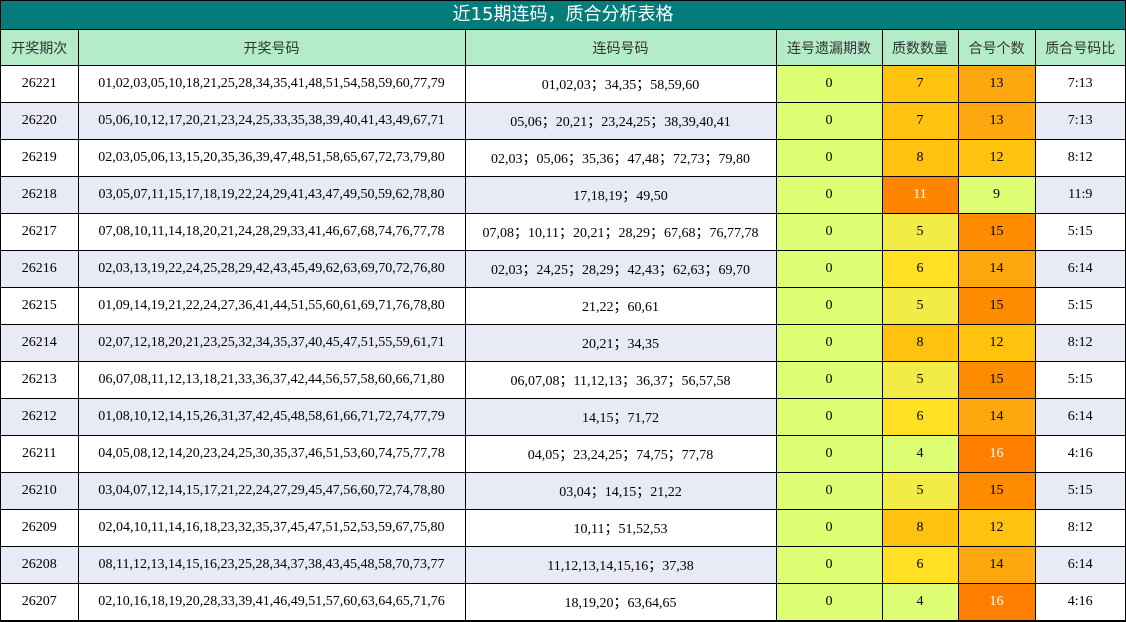 The image size is (1126, 622). Describe the element at coordinates (271, 48) in the screenshot. I see `header-numbers: 开奖号码` at that location.